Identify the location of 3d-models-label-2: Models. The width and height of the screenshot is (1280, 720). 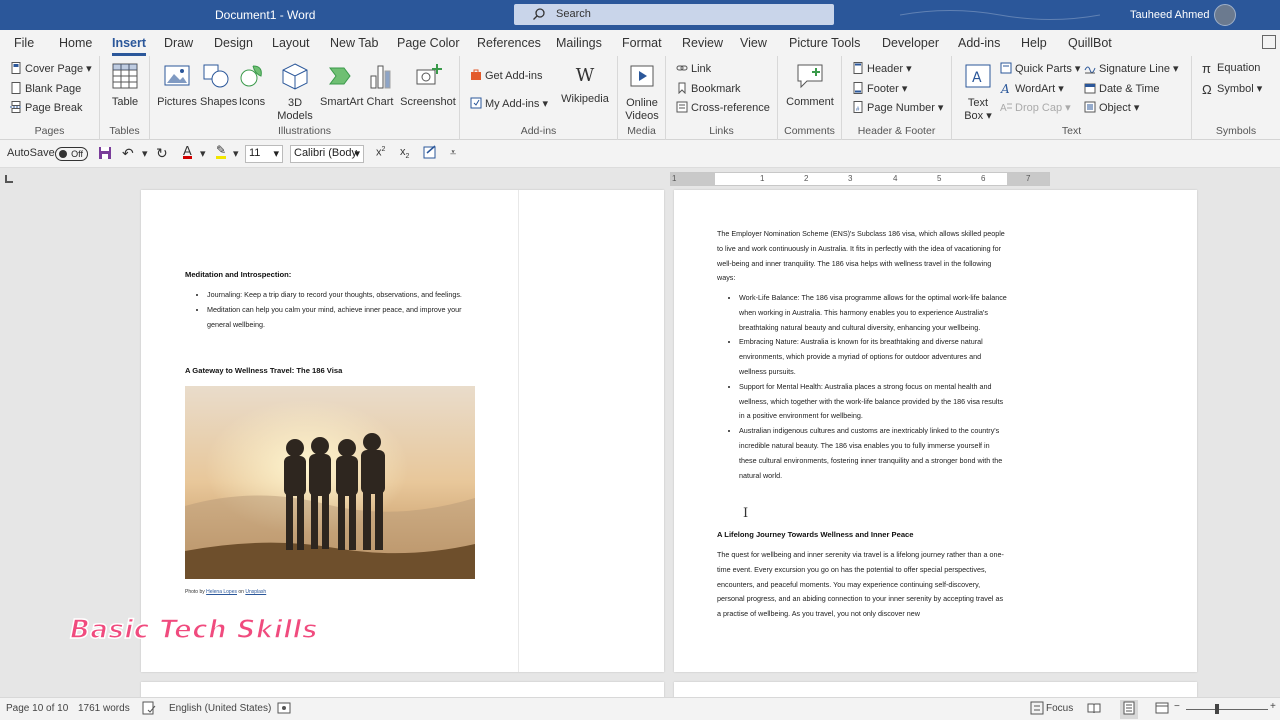
(295, 116).